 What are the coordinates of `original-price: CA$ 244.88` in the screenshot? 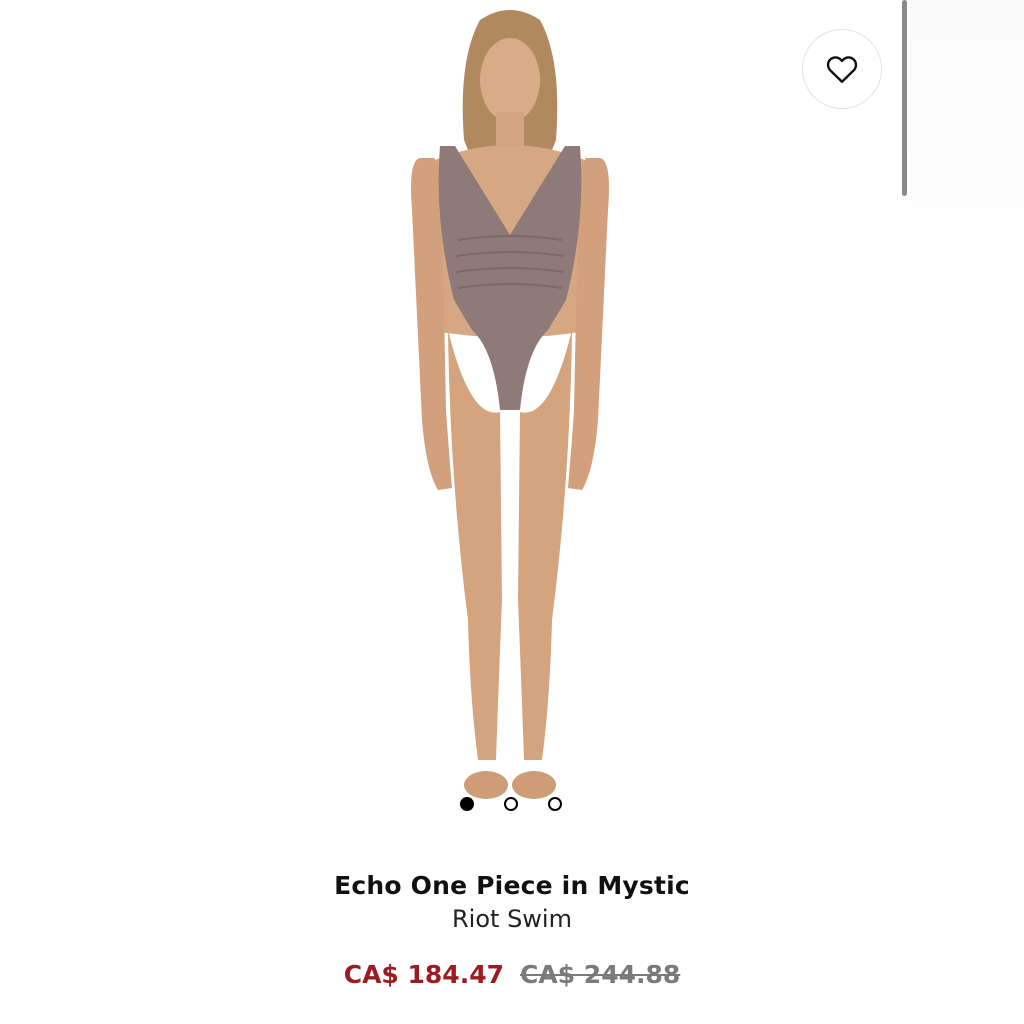 It's located at (600, 974).